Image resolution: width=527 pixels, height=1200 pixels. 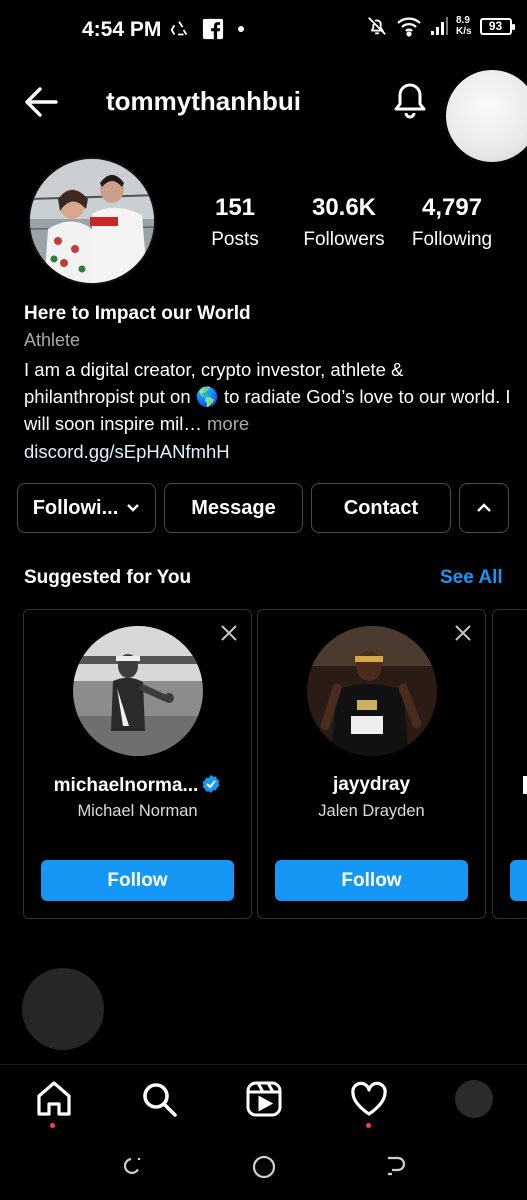 I want to click on profile-avatar, so click(x=92, y=221).